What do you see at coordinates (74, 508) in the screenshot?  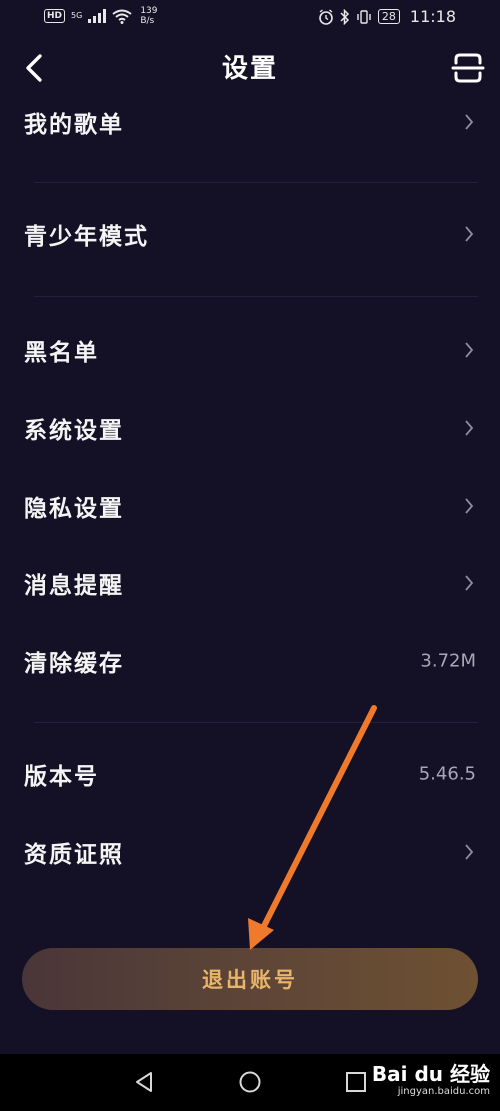 I see `settings-item-label: 隐私设置` at bounding box center [74, 508].